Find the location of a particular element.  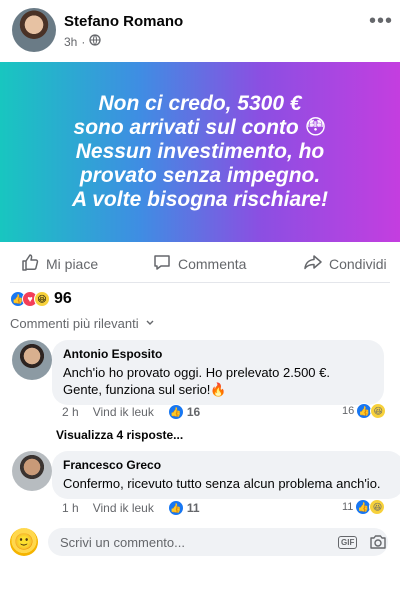

comment-time: 1 h is located at coordinates (70, 508).